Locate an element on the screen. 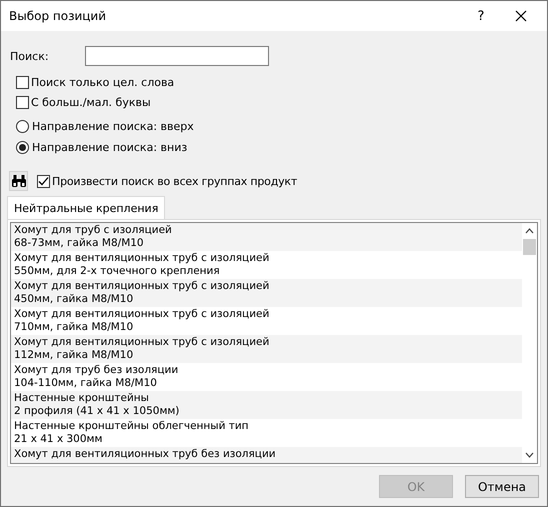 Image resolution: width=548 pixels, height=507 pixels. option-label: Направление поиска: вверх is located at coordinates (113, 126).